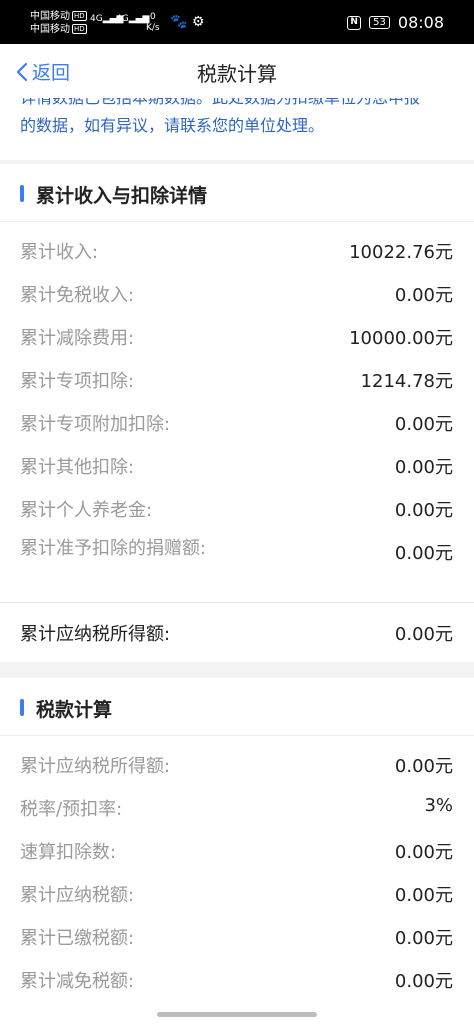  What do you see at coordinates (77, 467) in the screenshot?
I see `row-label: 累计其他扣除:` at bounding box center [77, 467].